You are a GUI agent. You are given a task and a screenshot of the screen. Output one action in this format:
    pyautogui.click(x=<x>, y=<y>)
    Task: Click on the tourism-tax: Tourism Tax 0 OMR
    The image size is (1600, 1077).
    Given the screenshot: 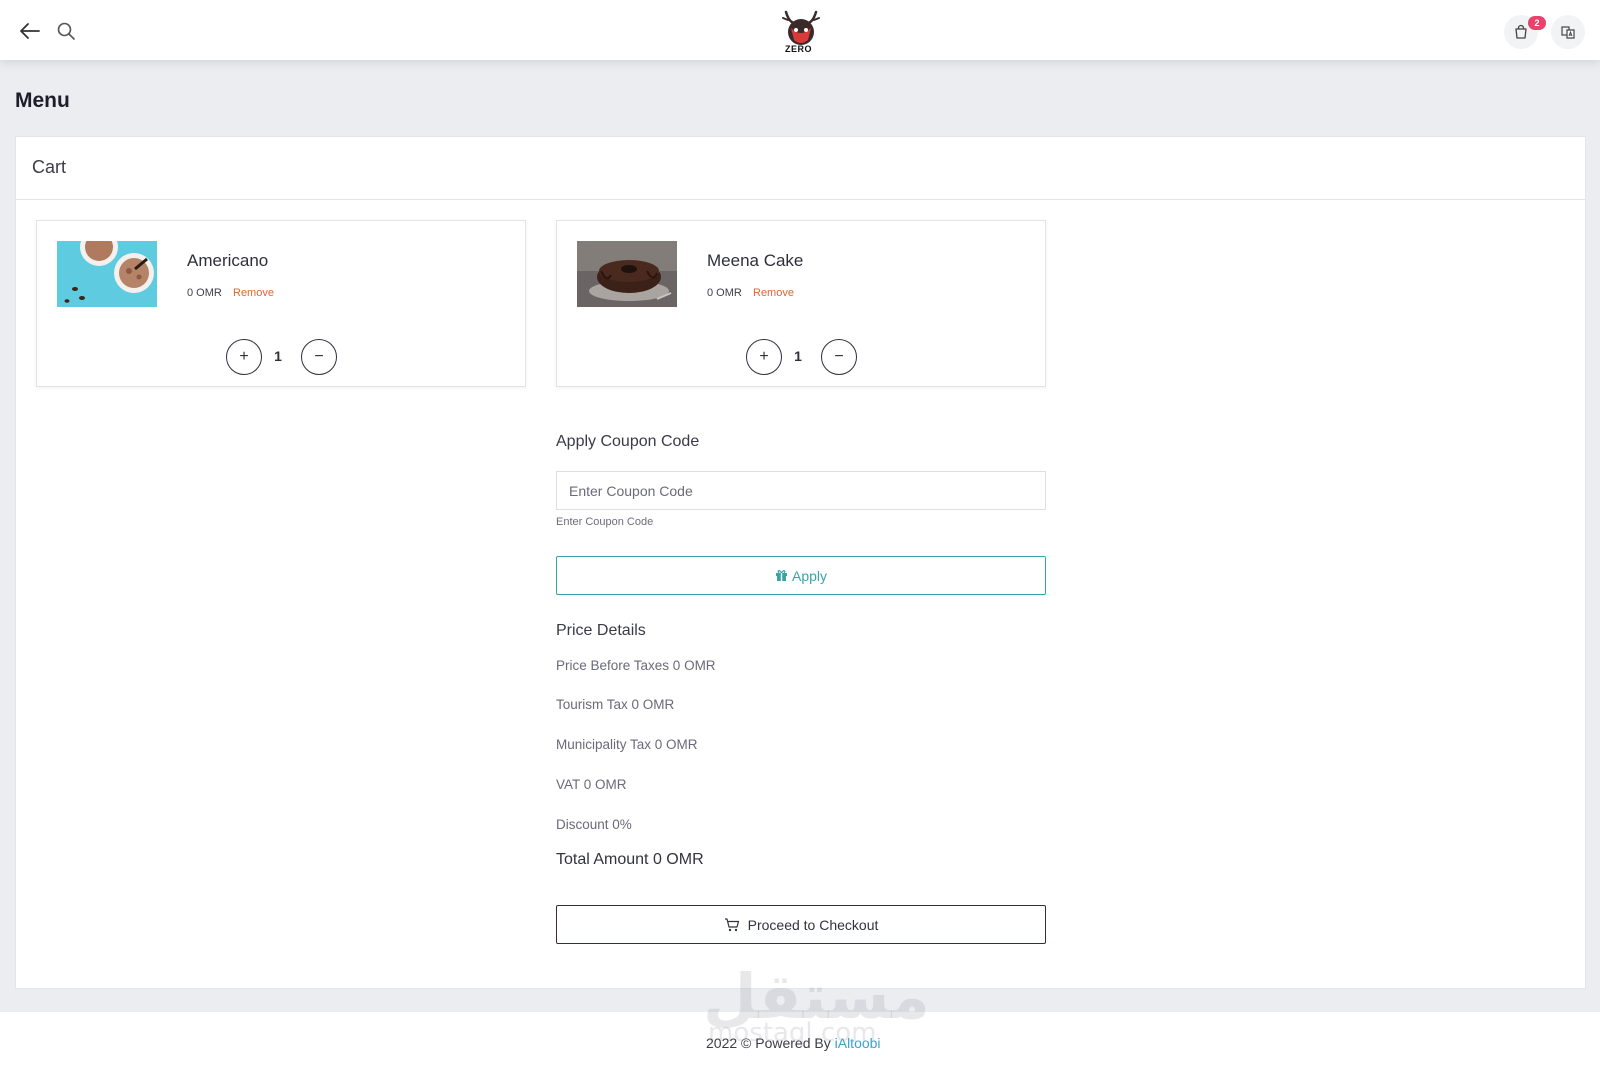 What is the action you would take?
    pyautogui.click(x=615, y=704)
    